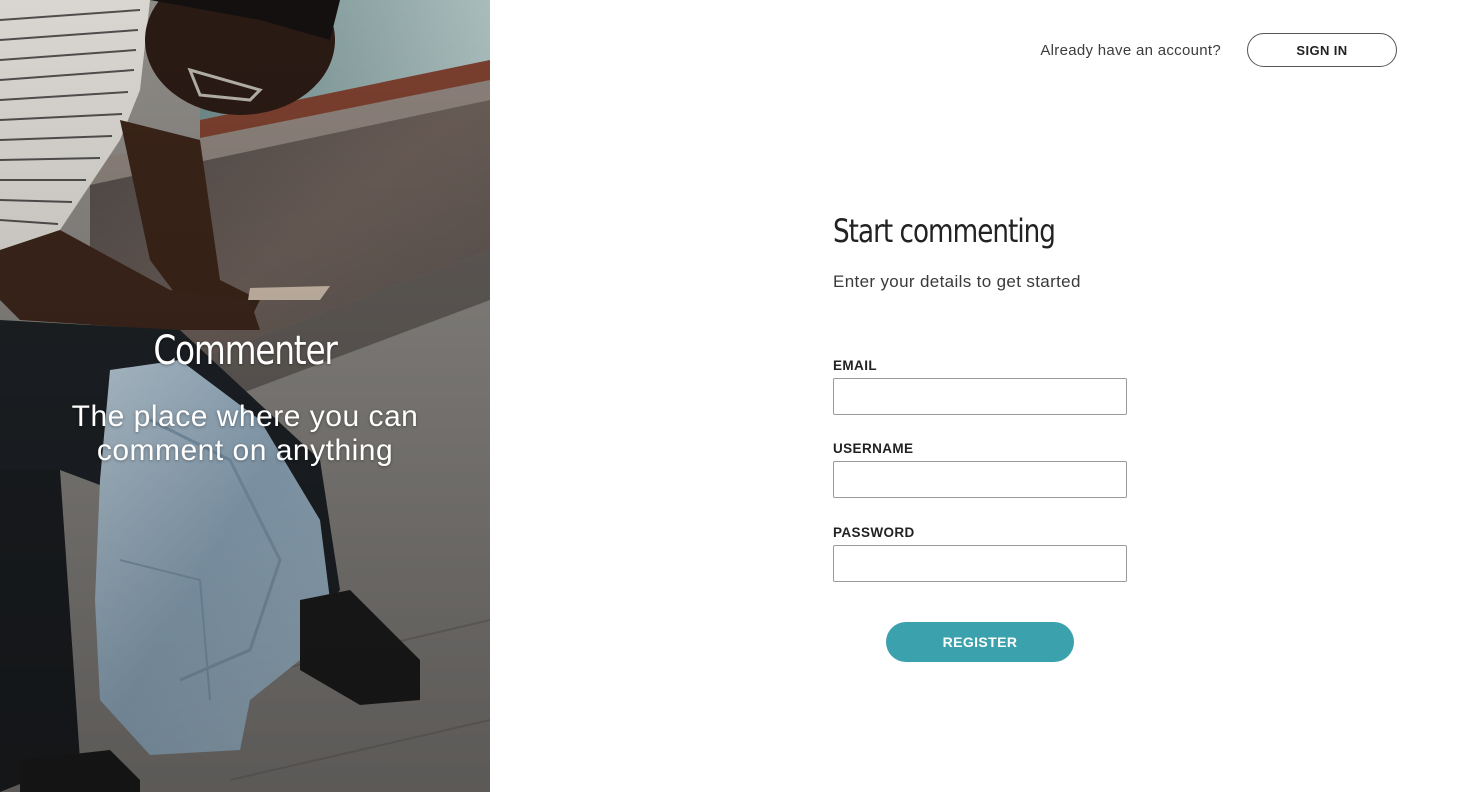  What do you see at coordinates (245, 450) in the screenshot?
I see `hero-tagline-line-2: comment on anything` at bounding box center [245, 450].